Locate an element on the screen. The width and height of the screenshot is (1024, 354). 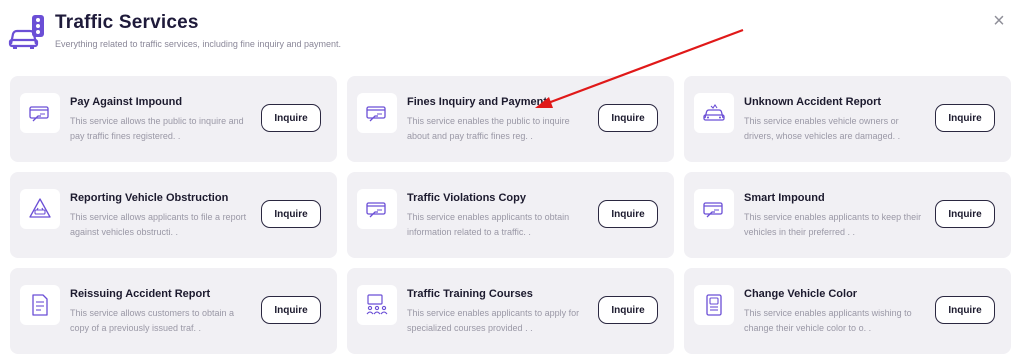
service-title: Reporting Vehicle Obstruction is located at coordinates (149, 198).